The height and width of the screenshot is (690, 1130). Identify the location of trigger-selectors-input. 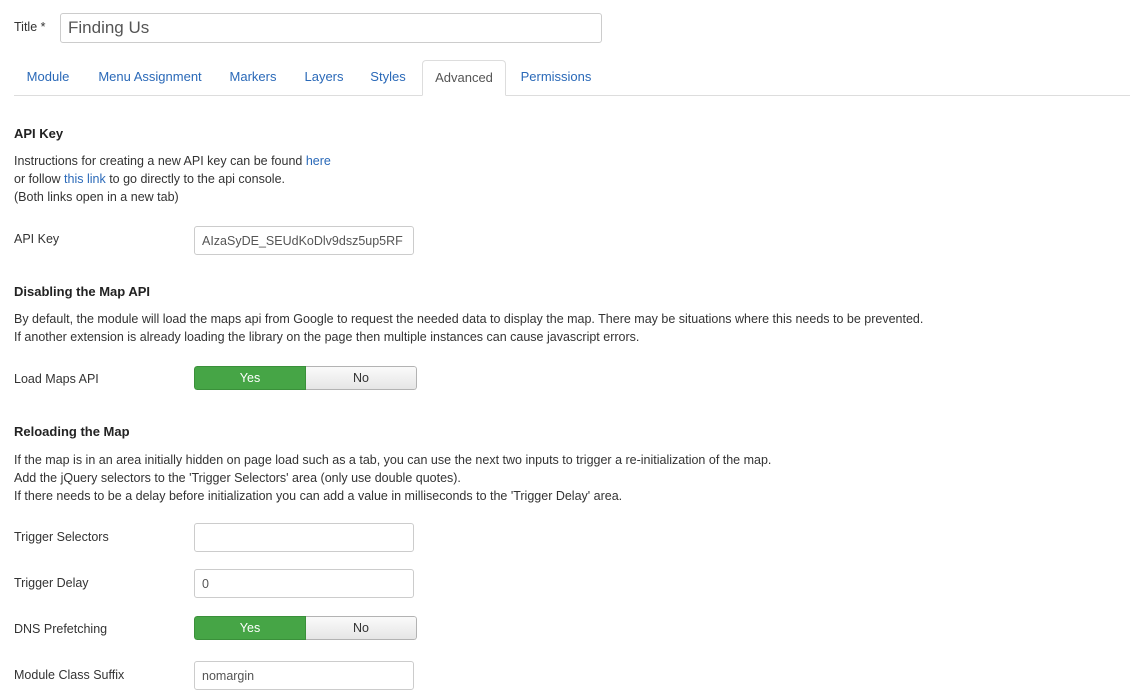
(304, 537).